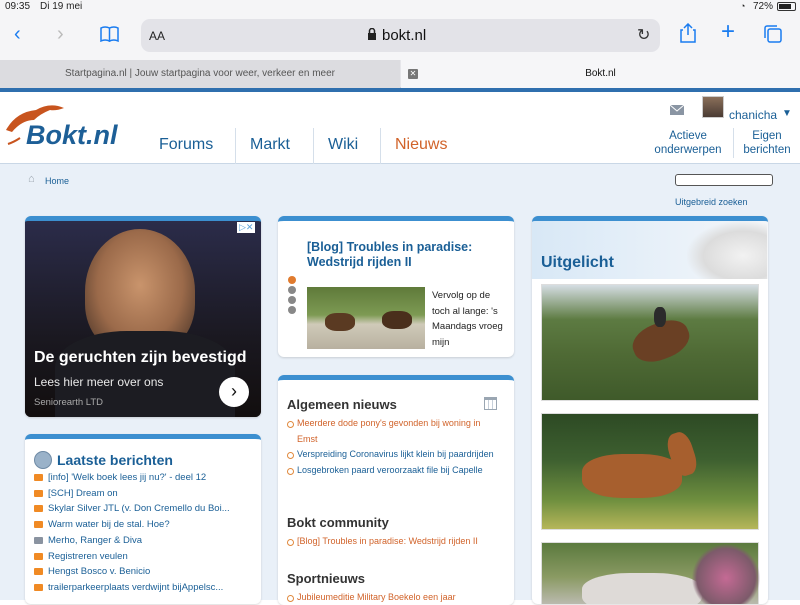  What do you see at coordinates (270, 145) in the screenshot?
I see `nav-markt: Markt` at bounding box center [270, 145].